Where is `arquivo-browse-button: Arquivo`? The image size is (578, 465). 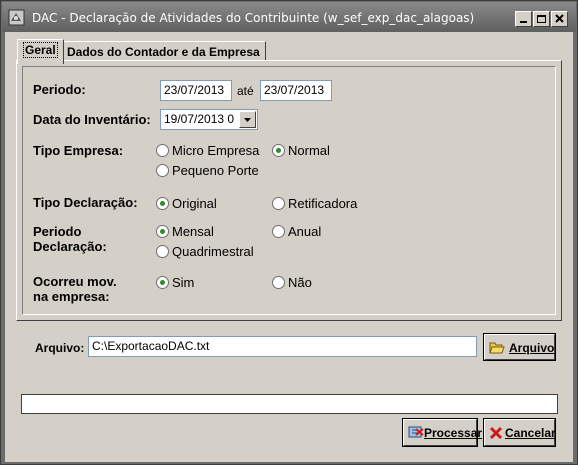 arquivo-browse-button: Arquivo is located at coordinates (519, 347).